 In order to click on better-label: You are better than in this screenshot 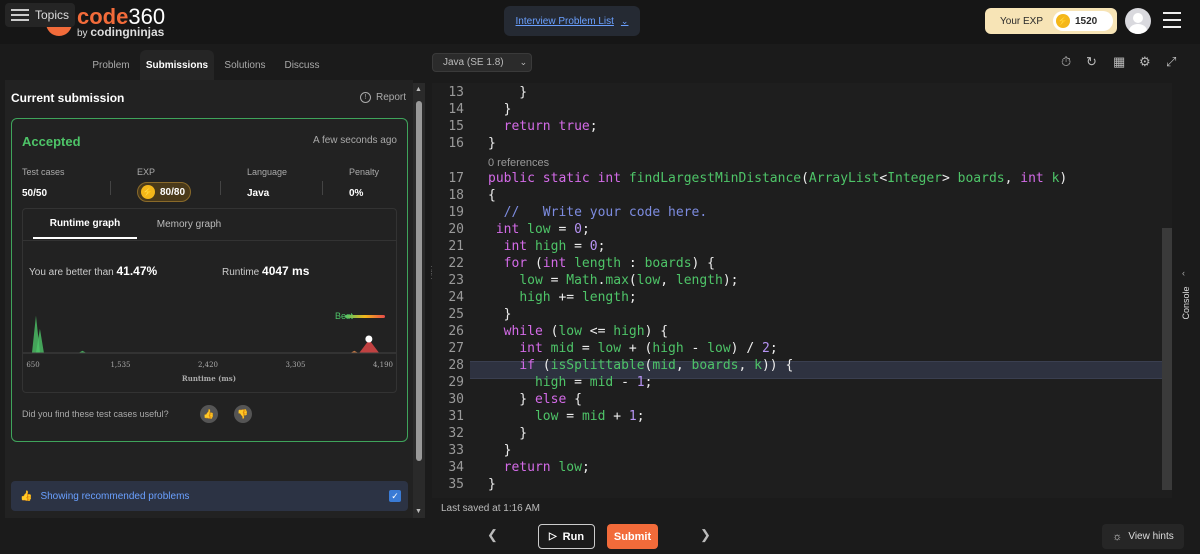, I will do `click(71, 272)`.